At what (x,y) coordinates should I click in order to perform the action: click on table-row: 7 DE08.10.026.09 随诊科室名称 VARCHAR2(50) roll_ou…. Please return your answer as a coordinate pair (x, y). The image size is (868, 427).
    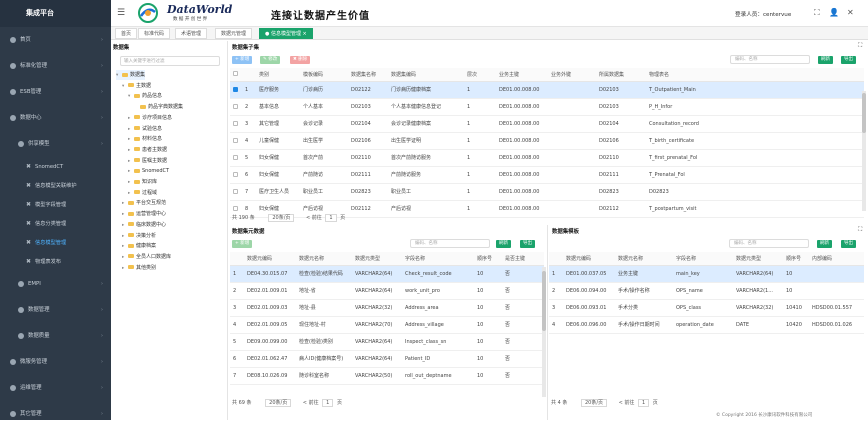
    Looking at the image, I should click on (387, 376).